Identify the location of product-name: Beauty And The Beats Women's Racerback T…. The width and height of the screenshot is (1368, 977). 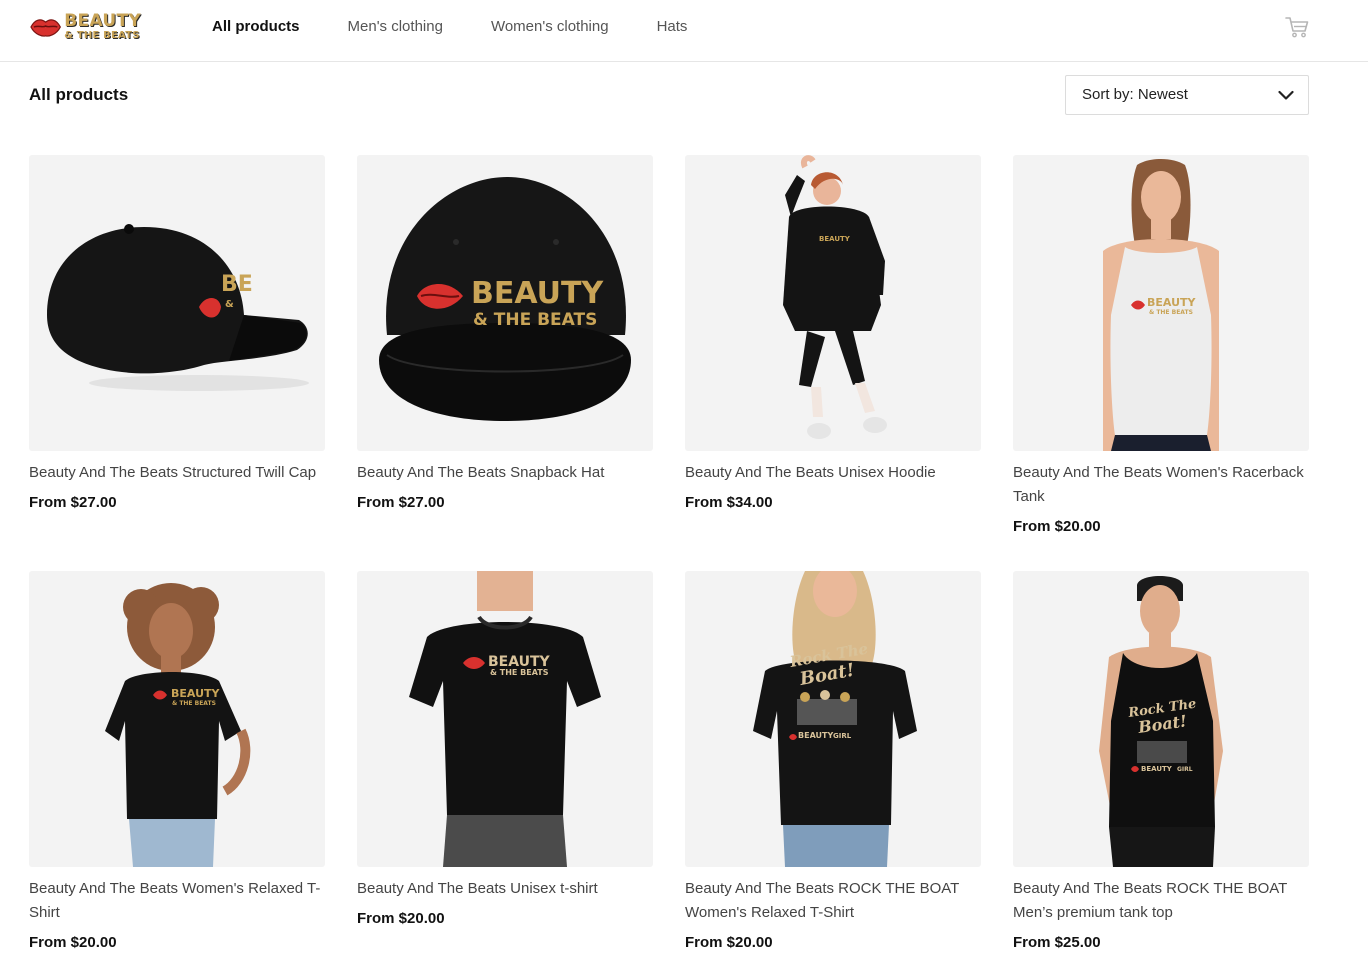
(1161, 485).